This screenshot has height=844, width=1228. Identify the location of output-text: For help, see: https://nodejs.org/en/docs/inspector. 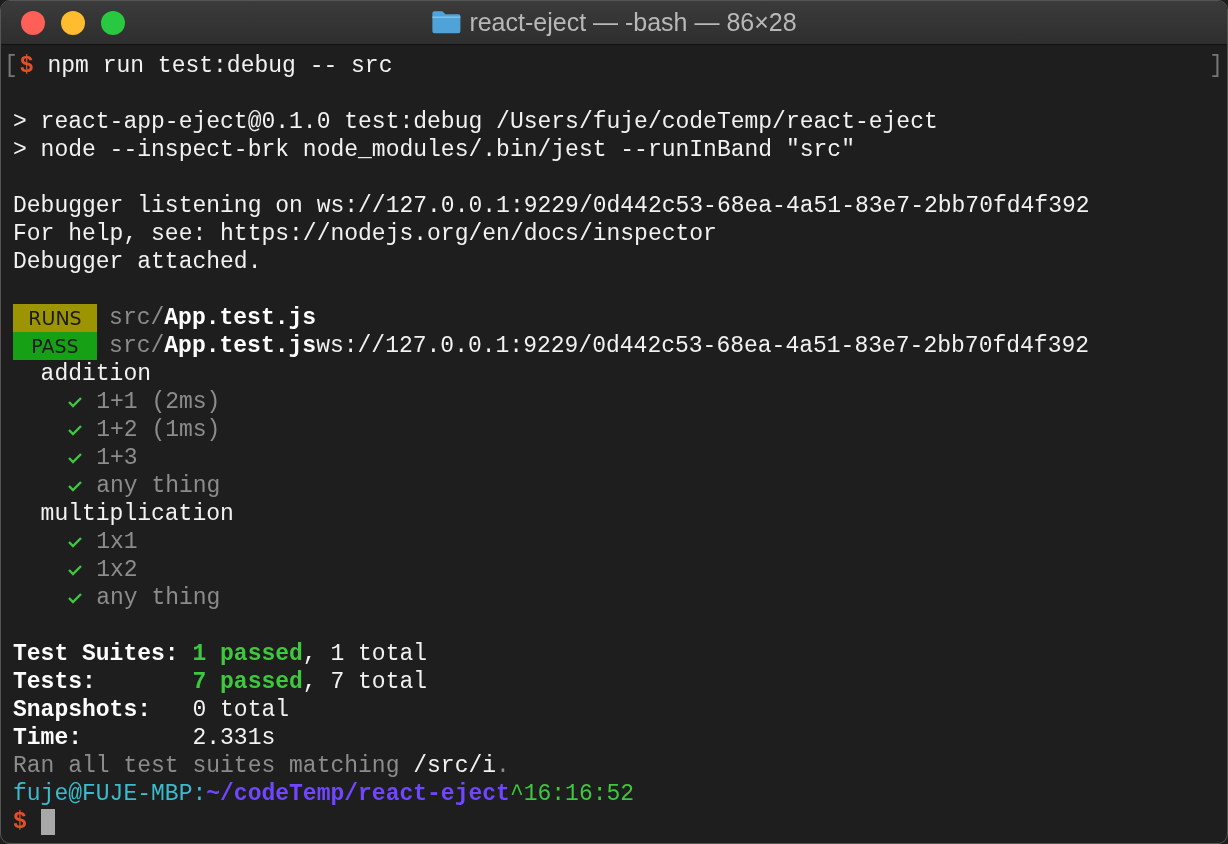
(365, 234).